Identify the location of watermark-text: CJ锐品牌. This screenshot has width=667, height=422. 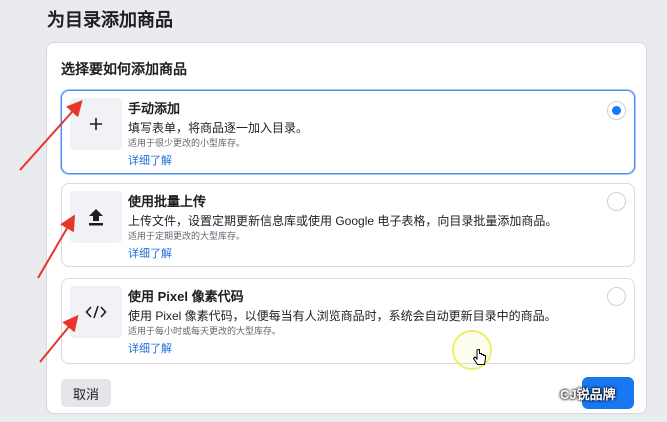
(588, 394).